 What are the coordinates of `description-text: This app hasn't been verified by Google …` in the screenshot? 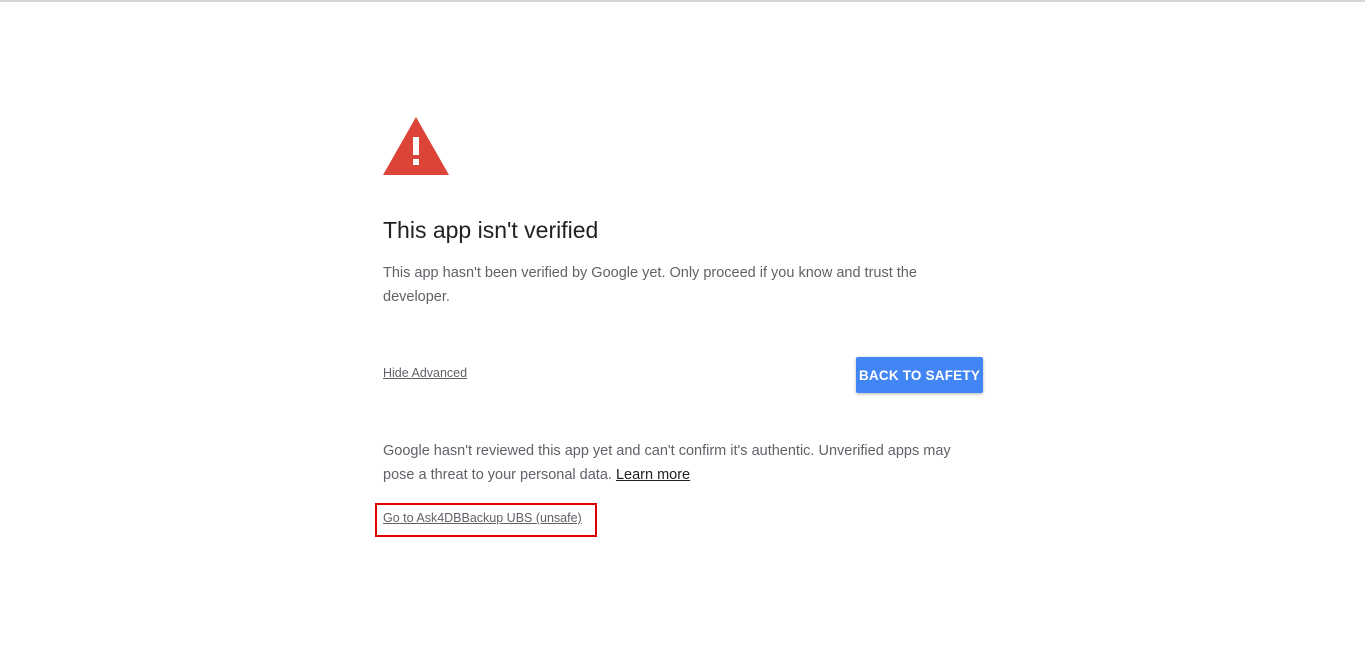 It's located at (650, 285).